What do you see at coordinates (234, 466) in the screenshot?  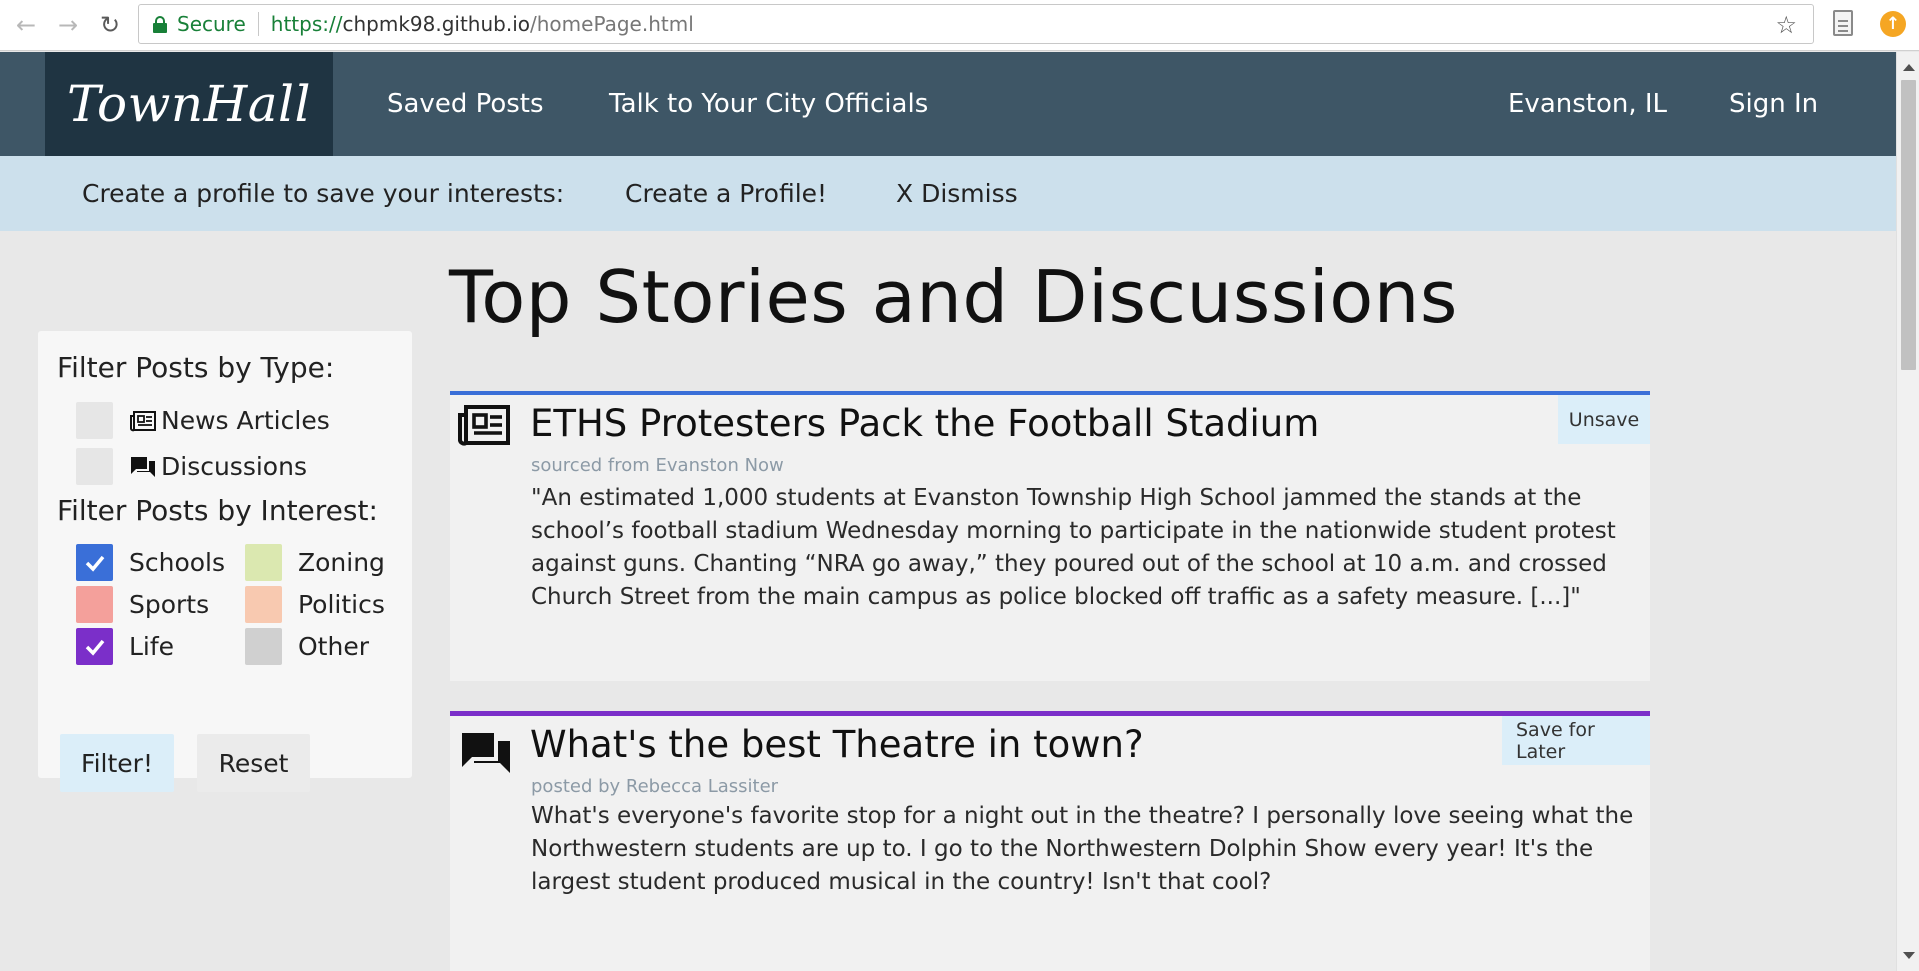 I see `filter-type-label: Discussions` at bounding box center [234, 466].